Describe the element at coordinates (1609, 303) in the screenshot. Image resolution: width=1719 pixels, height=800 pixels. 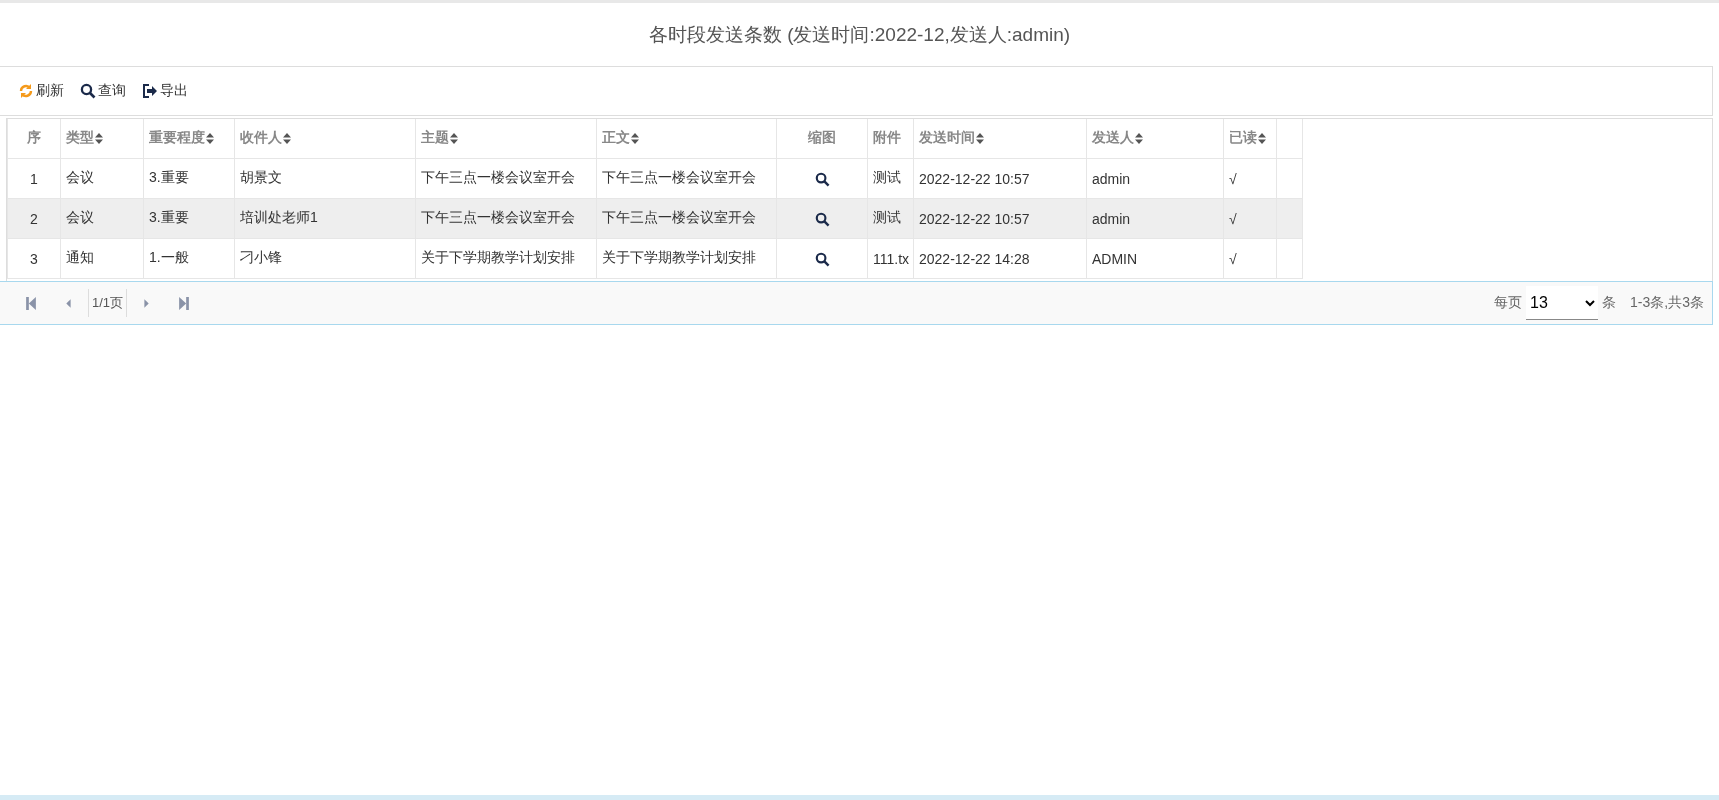
I see `per-page-unit: 条` at that location.